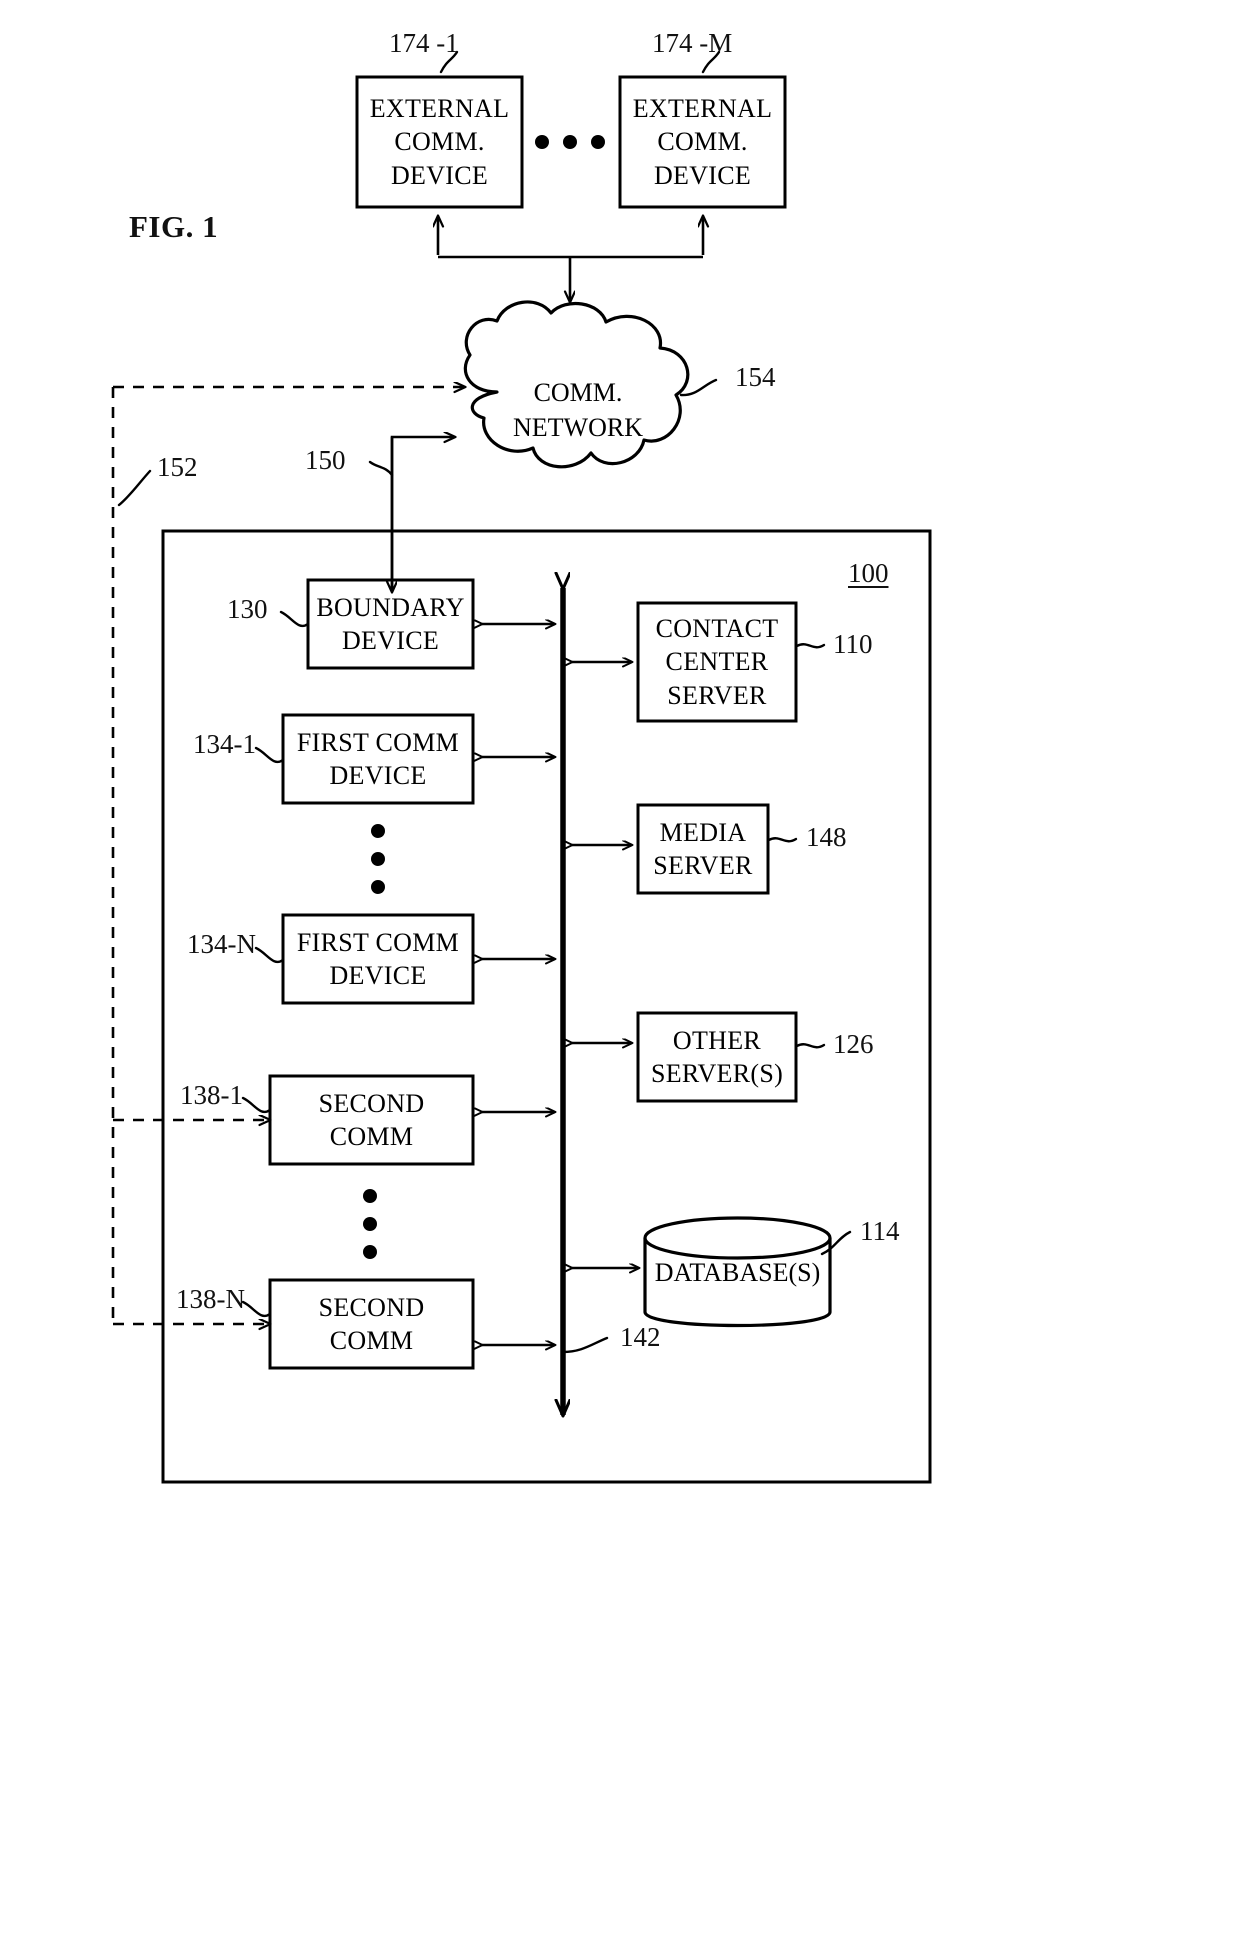  Describe the element at coordinates (371, 1340) in the screenshot. I see `second-comm-n-line2: COMM` at that location.